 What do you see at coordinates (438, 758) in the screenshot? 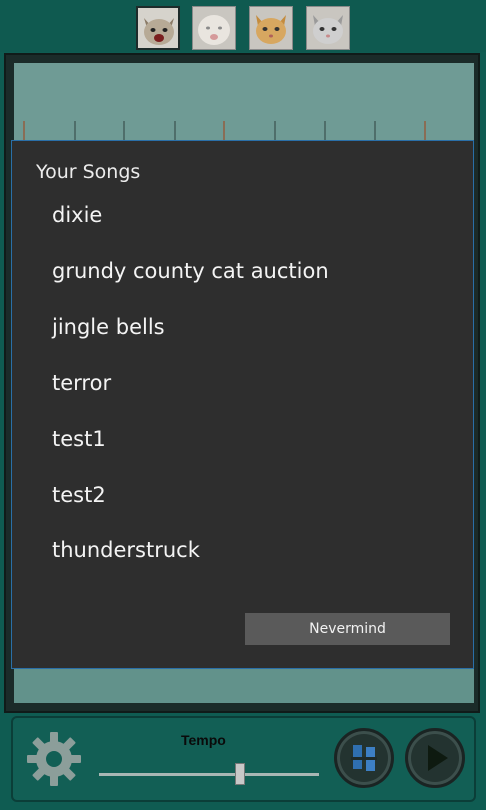
I see `play-icon` at bounding box center [438, 758].